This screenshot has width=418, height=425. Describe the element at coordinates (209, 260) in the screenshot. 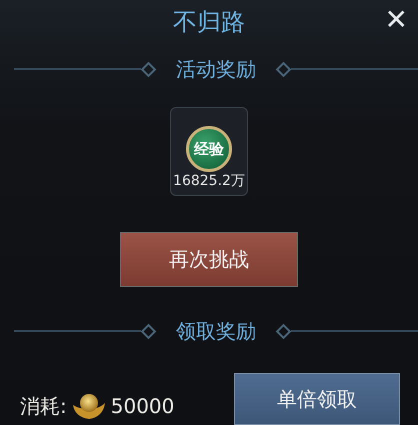

I see `retry-button: 再次挑战` at that location.